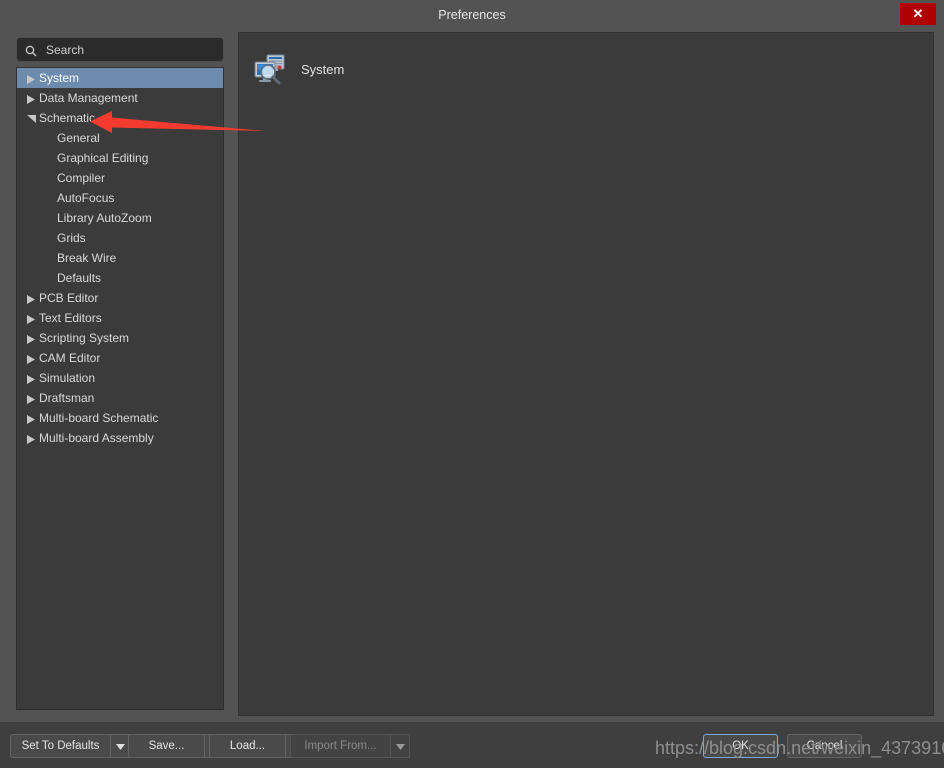 This screenshot has width=944, height=768. What do you see at coordinates (120, 198) in the screenshot?
I see `tree-item-autofocus: AutoFocus` at bounding box center [120, 198].